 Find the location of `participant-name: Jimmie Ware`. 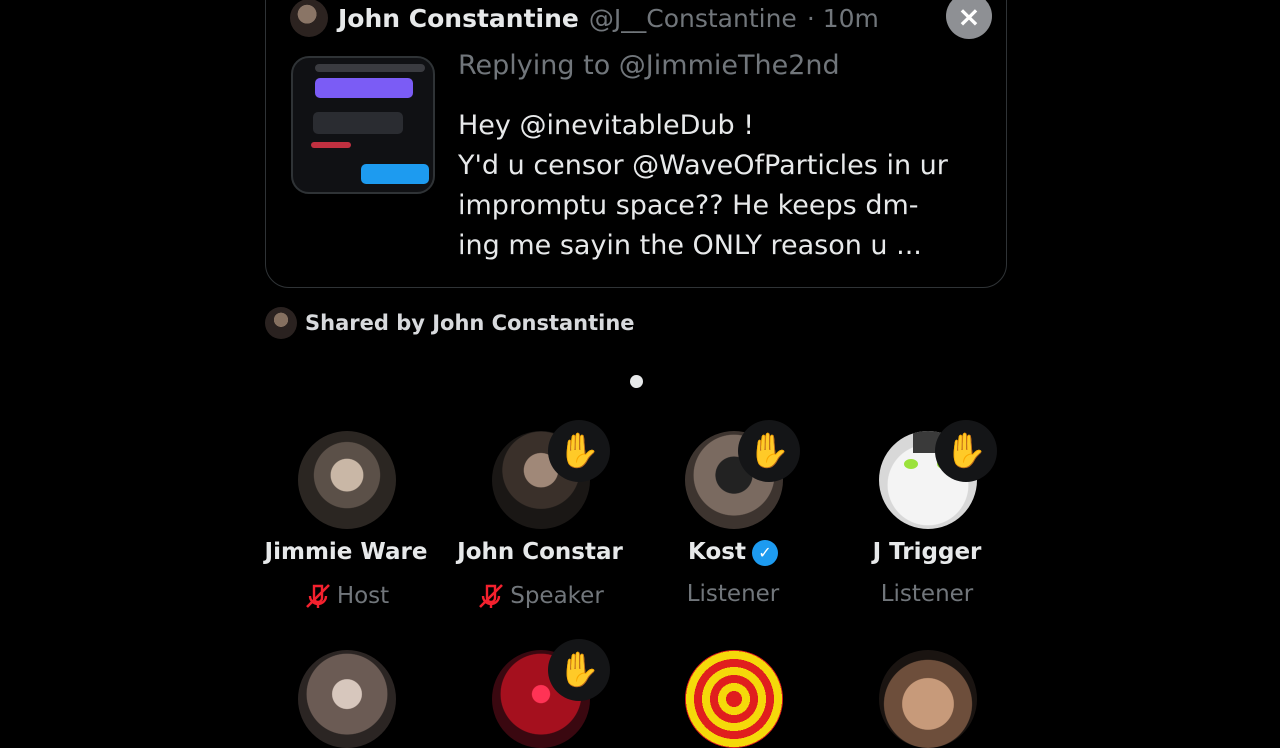

participant-name: Jimmie Ware is located at coordinates (346, 552).